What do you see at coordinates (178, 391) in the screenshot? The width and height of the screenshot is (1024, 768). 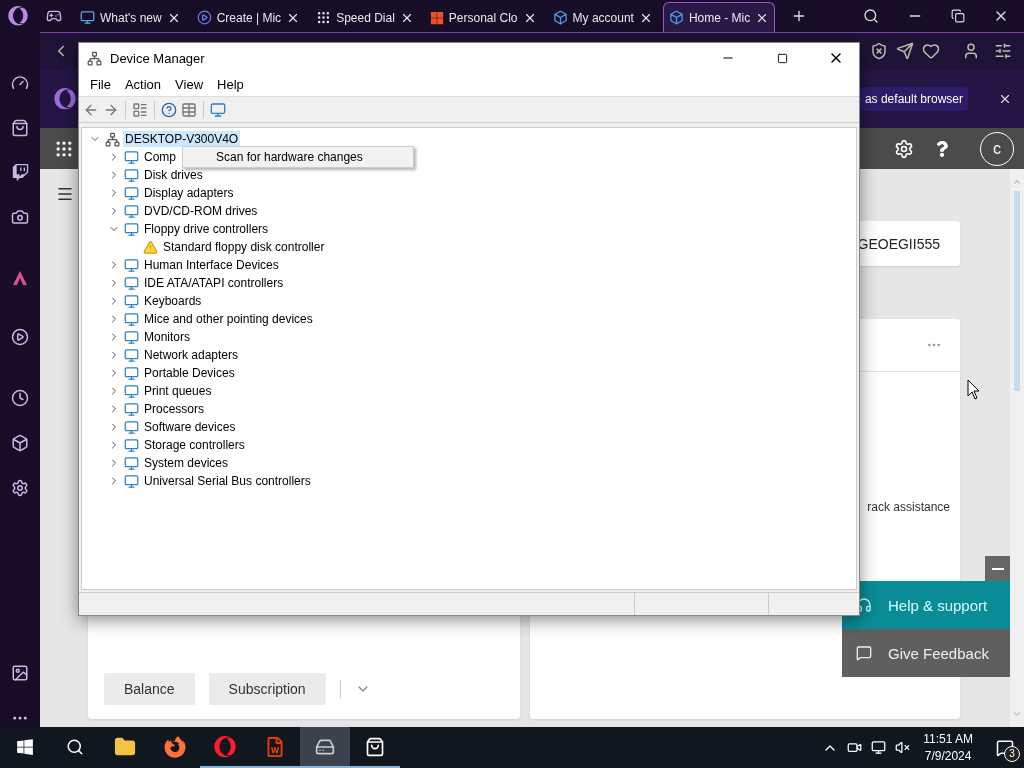 I see `tree-item: Print queues` at bounding box center [178, 391].